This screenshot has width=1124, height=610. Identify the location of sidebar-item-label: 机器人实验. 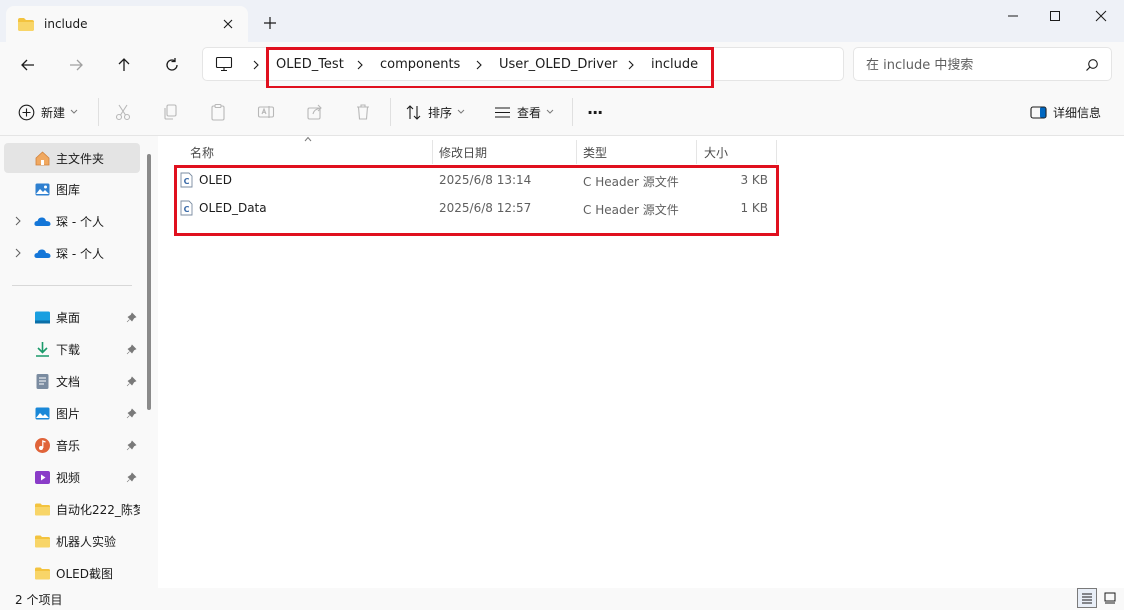
(86, 541).